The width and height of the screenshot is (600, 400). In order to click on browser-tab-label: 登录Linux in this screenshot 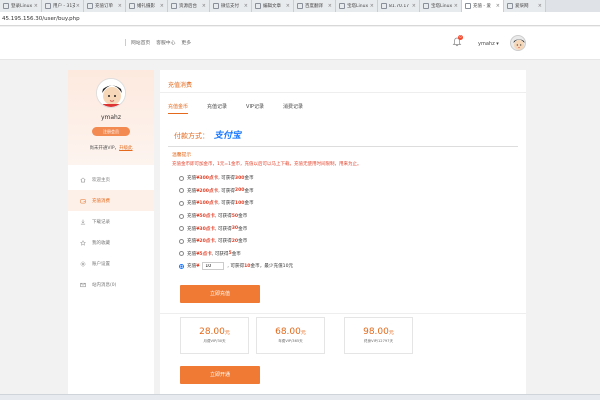, I will do `click(22, 6)`.